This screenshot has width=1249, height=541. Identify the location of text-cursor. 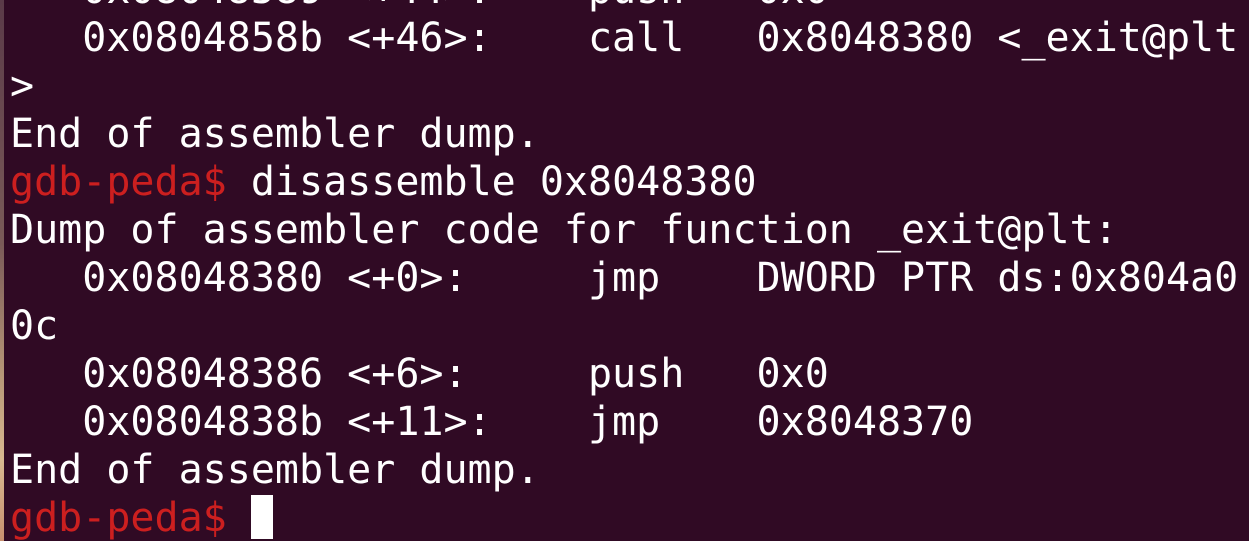
(261, 517).